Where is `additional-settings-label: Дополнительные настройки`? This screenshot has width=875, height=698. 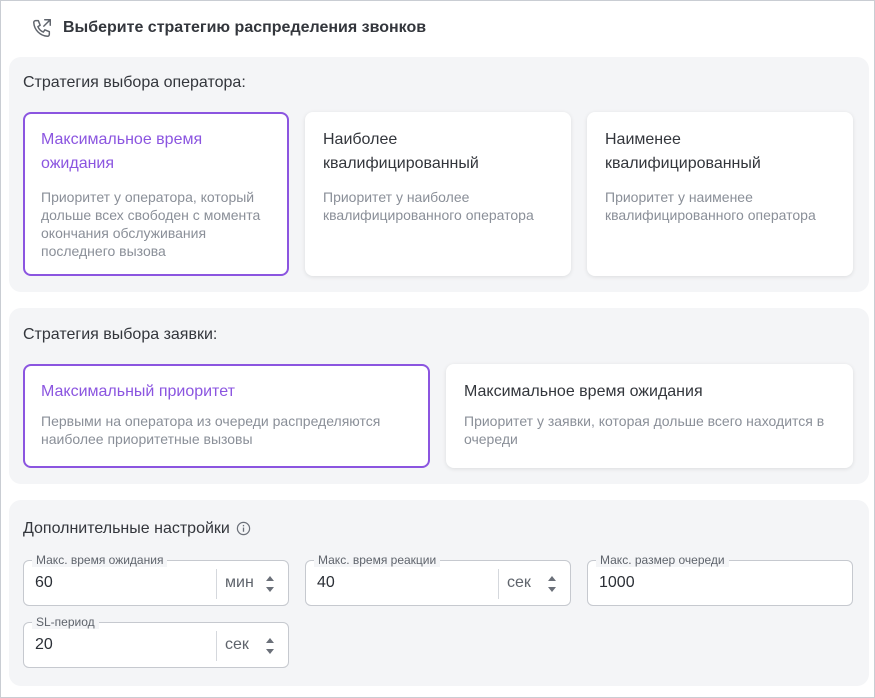
additional-settings-label: Дополнительные настройки is located at coordinates (126, 528).